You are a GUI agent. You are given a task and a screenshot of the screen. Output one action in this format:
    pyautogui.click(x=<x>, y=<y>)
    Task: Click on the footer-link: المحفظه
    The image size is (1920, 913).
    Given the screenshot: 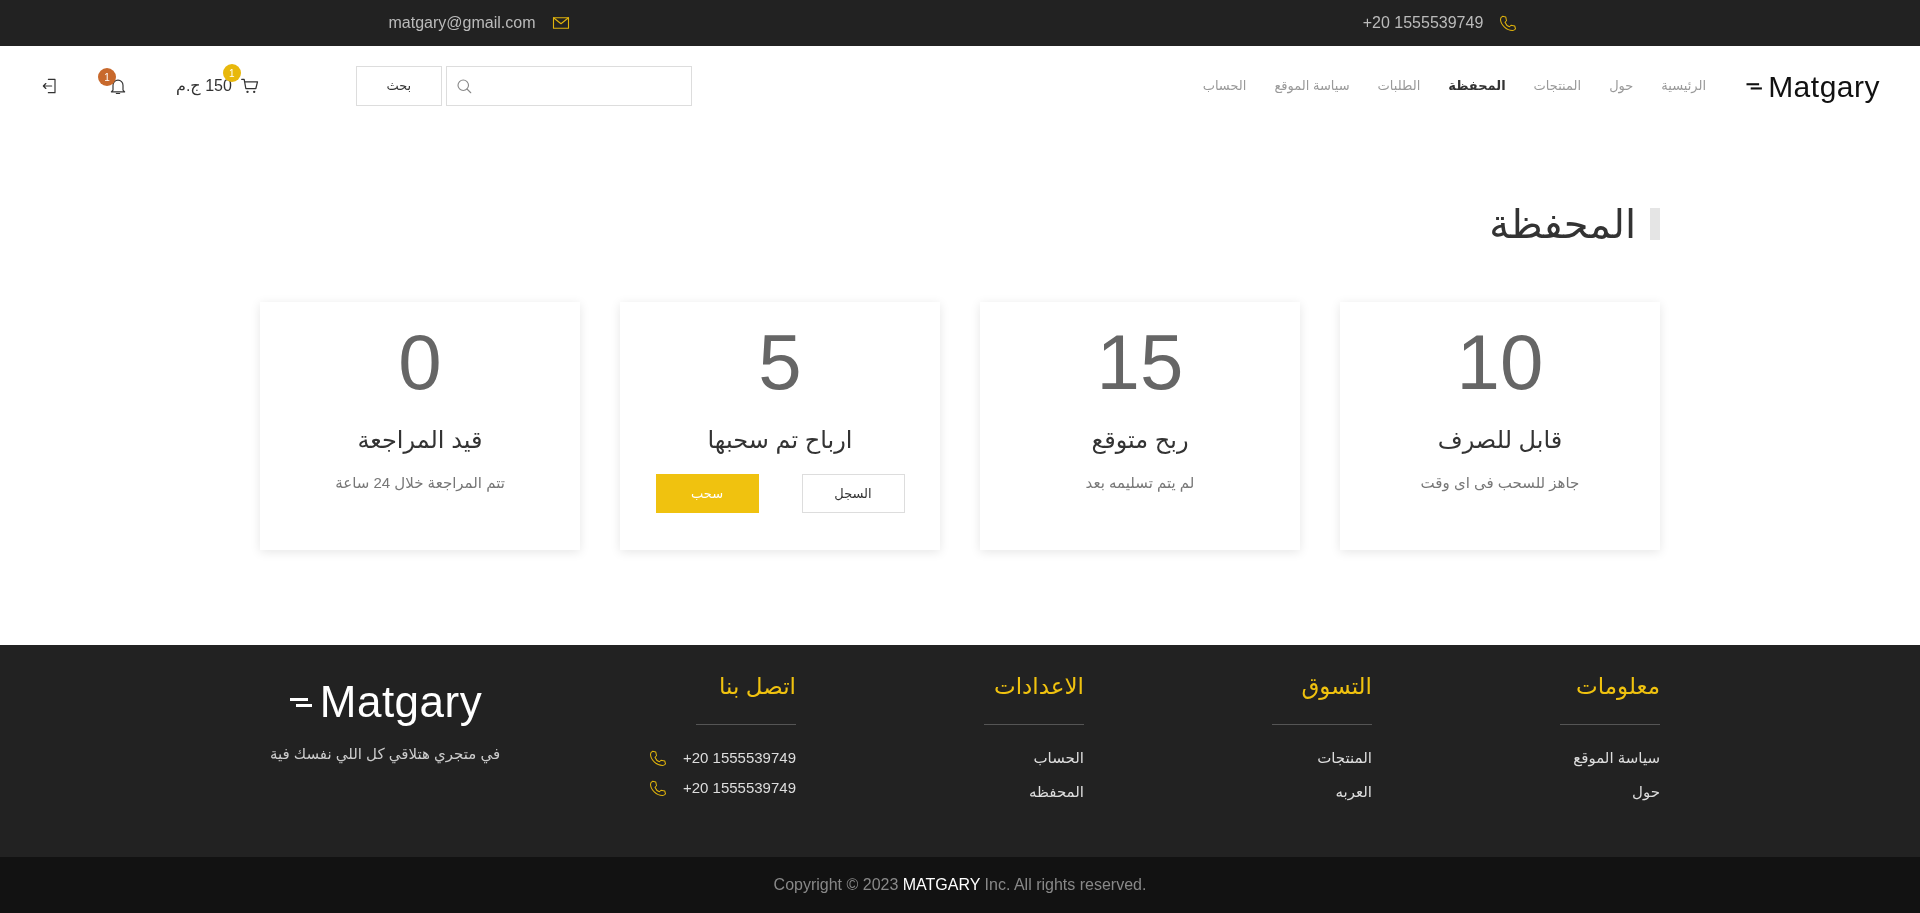 What is the action you would take?
    pyautogui.click(x=940, y=792)
    